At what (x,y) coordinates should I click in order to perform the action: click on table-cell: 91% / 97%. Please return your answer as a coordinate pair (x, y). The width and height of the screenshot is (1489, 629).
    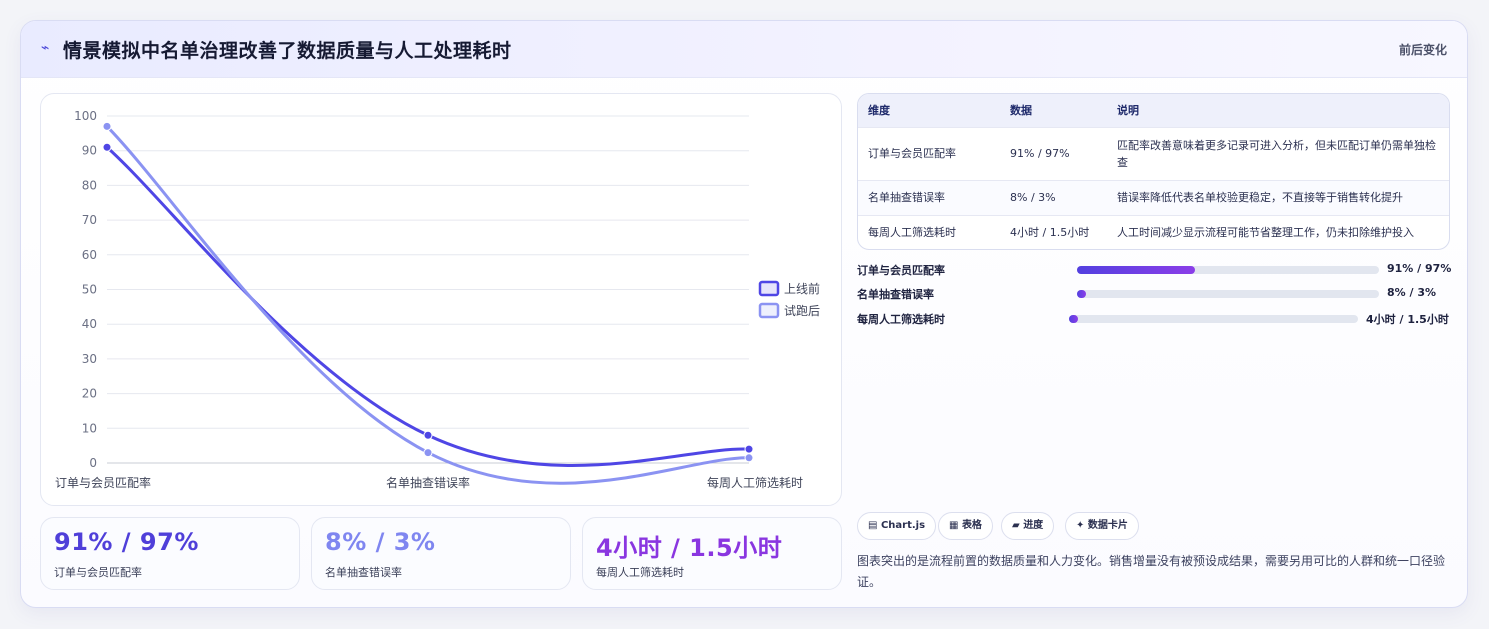
    Looking at the image, I should click on (1053, 153).